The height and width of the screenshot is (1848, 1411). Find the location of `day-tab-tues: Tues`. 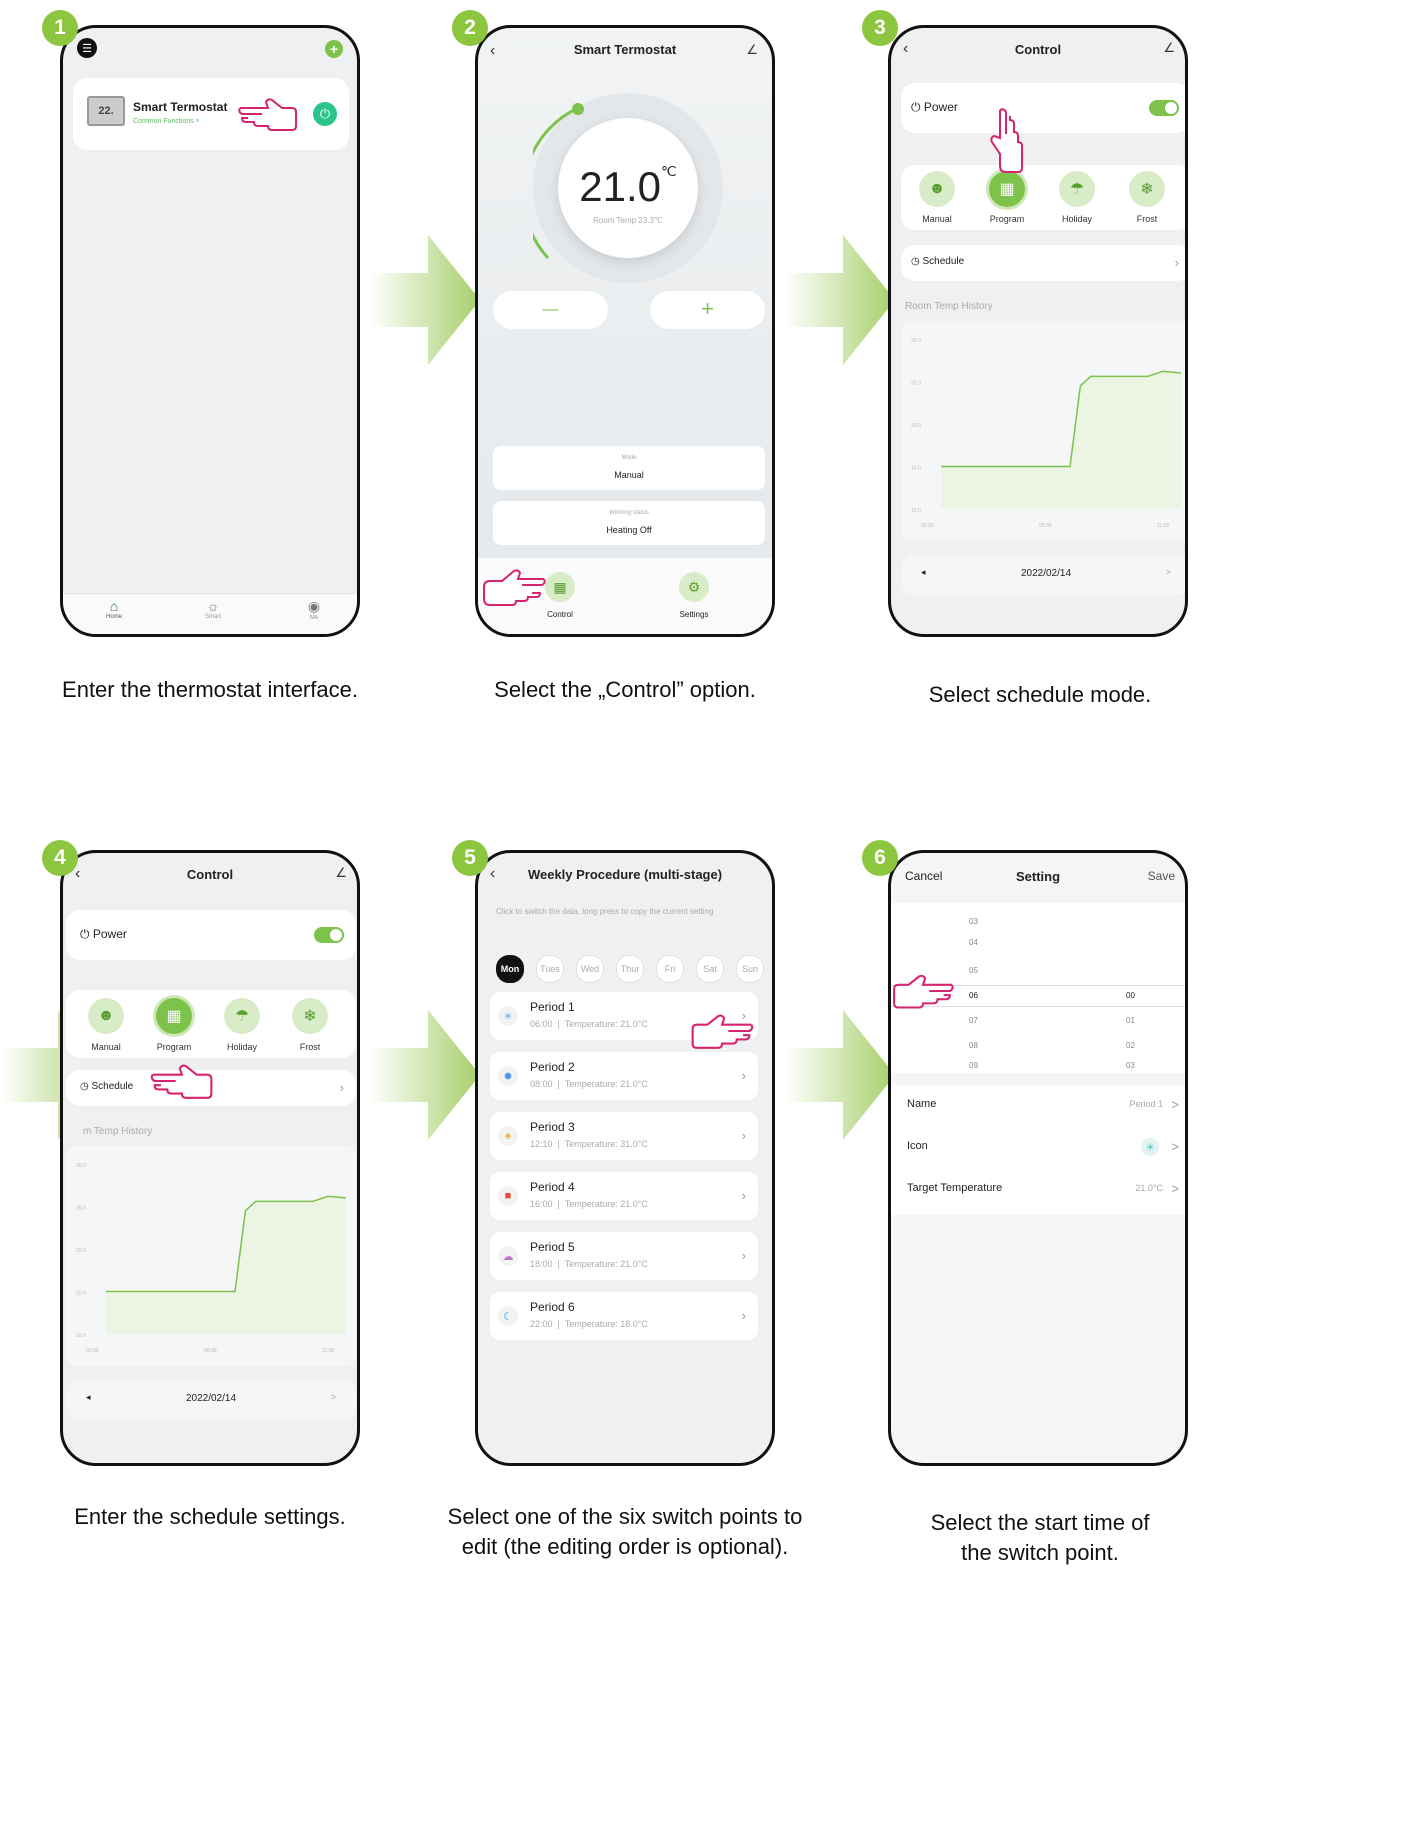

day-tab-tues: Tues is located at coordinates (550, 969).